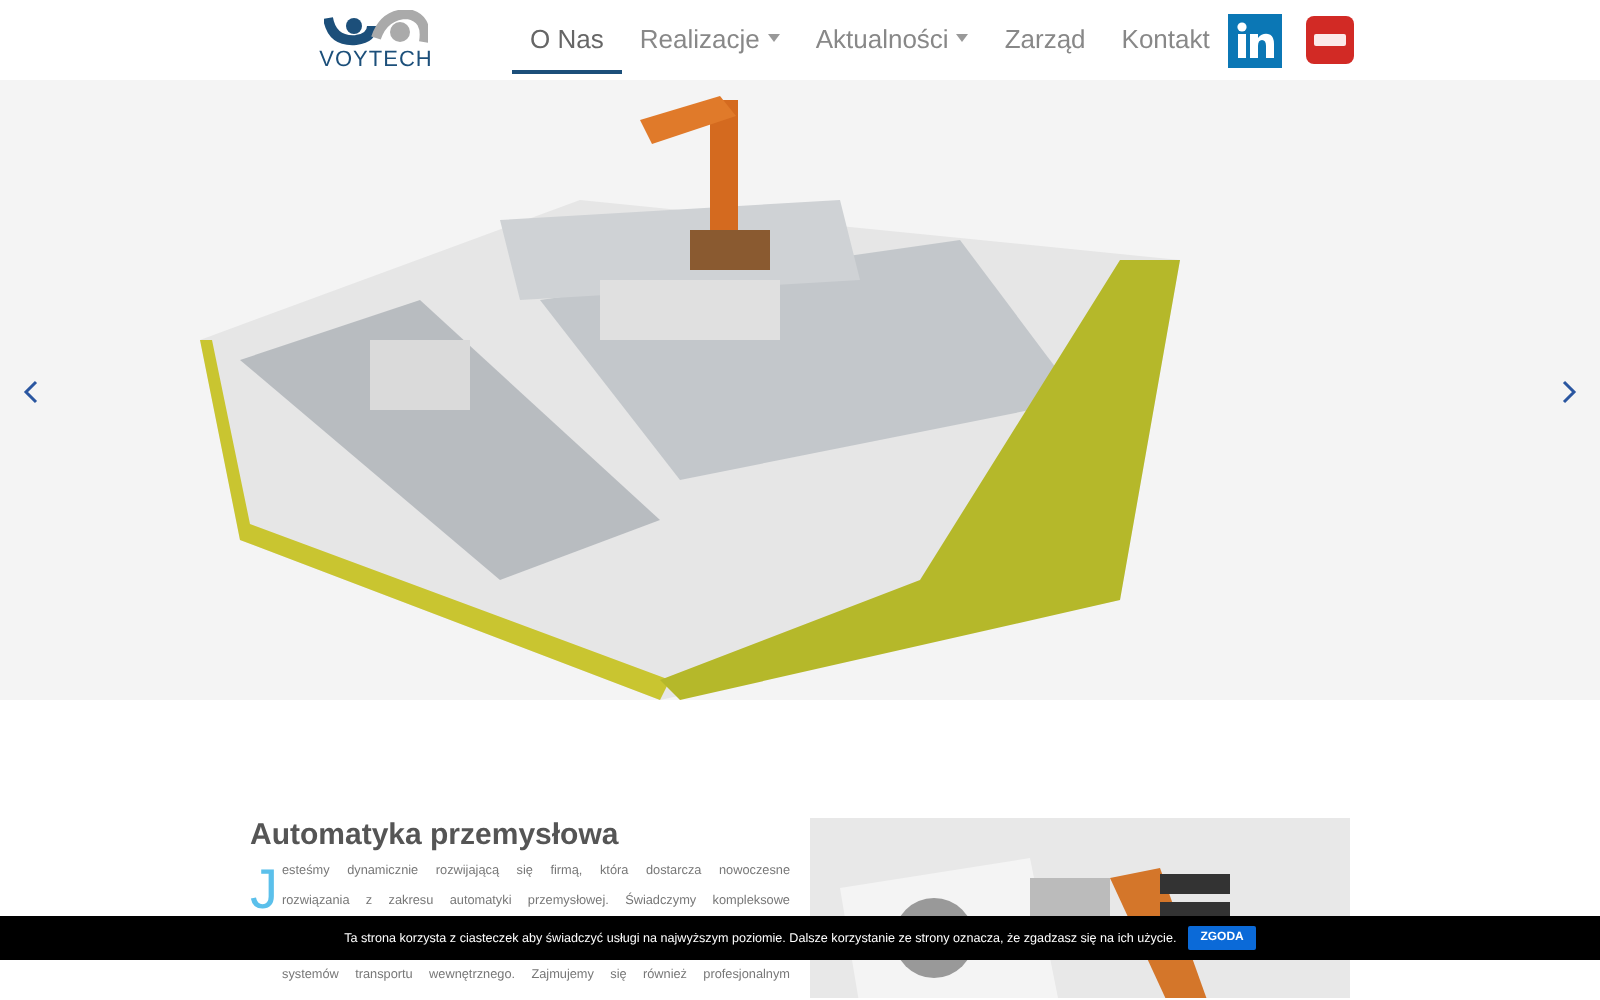 The height and width of the screenshot is (1000, 1600). I want to click on youtube-icon, so click(1329, 40).